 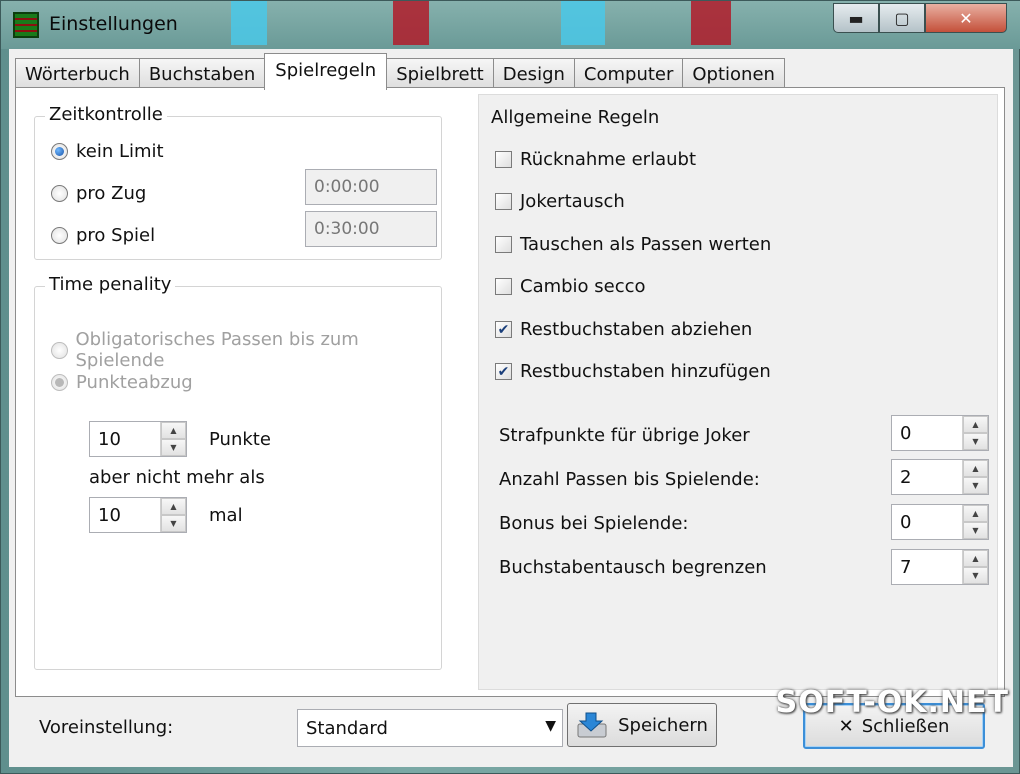 I want to click on tab-woerterbuch: Wörterbuch, so click(x=77, y=74).